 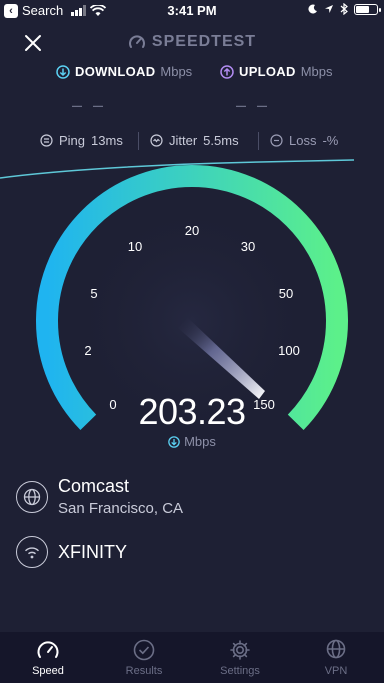 I want to click on tab-bar: Speed Results Settings VPN, so click(x=192, y=657).